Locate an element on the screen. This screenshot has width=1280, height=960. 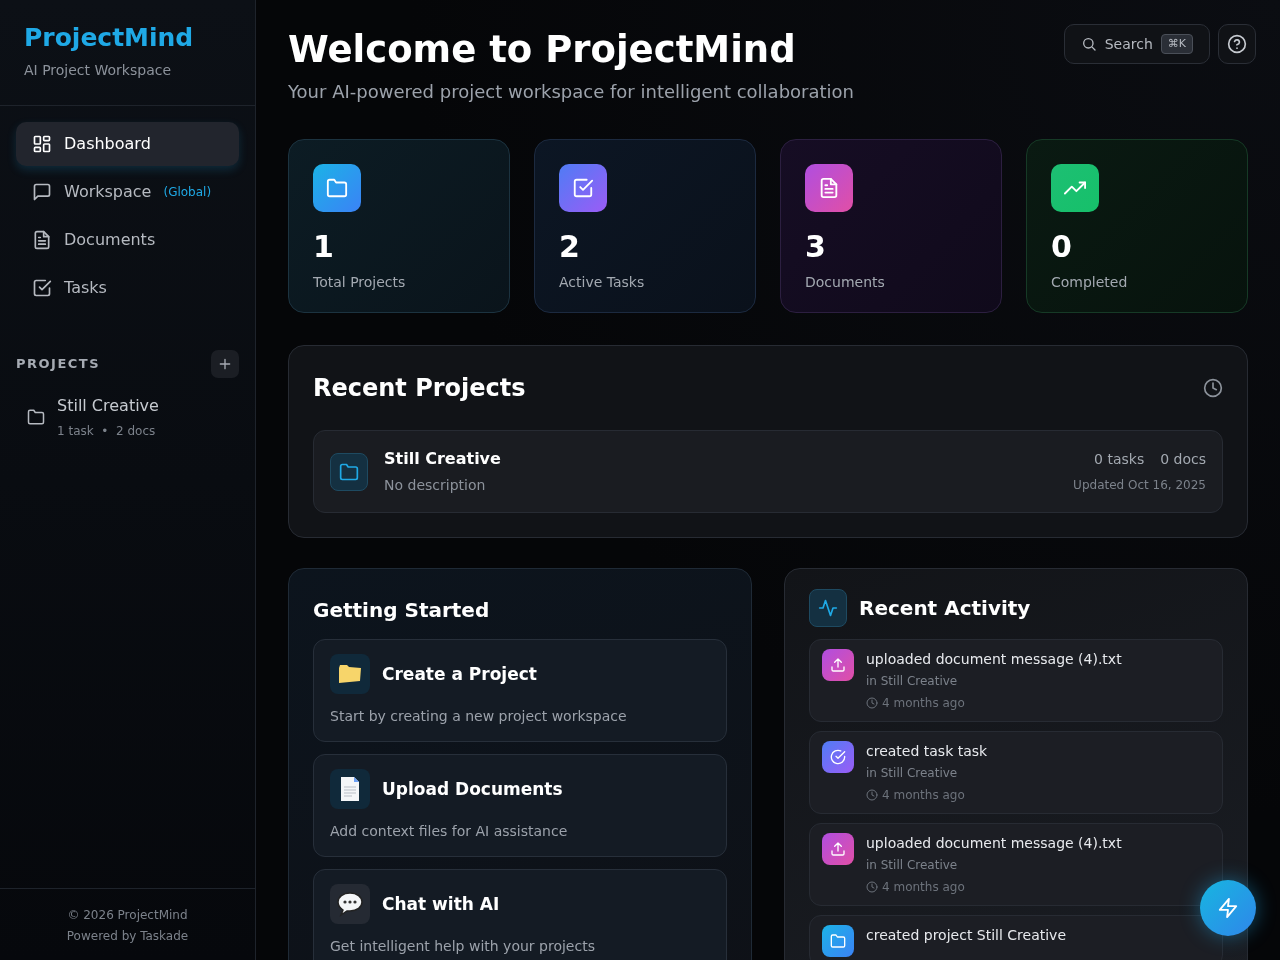
help-button is located at coordinates (1237, 44).